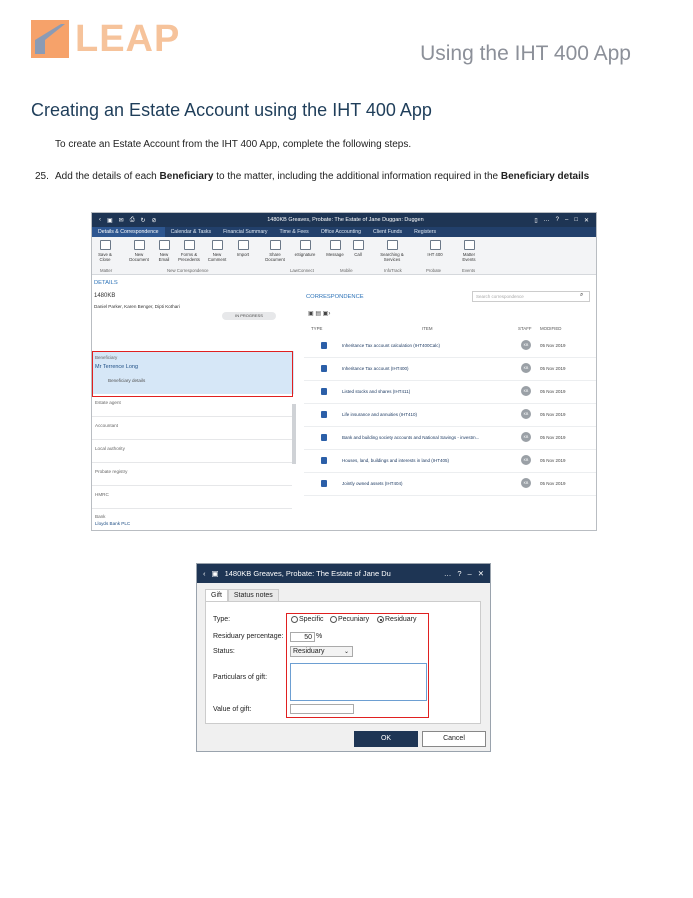 The width and height of the screenshot is (693, 898). I want to click on word-document-icon, so click(324, 437).